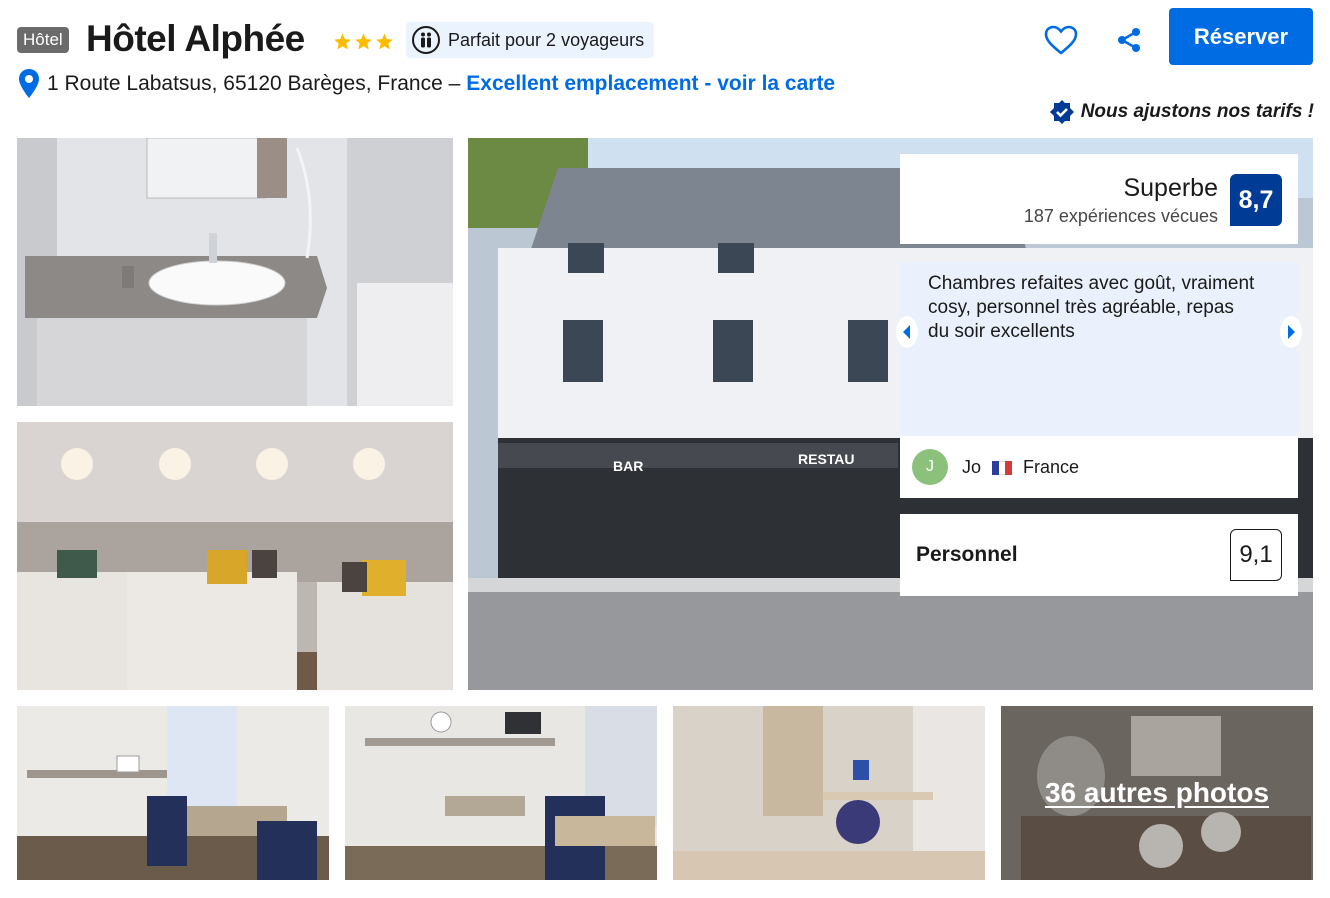 The height and width of the screenshot is (898, 1330). Describe the element at coordinates (1099, 199) in the screenshot. I see `review-score-card: Superbe 187 expériences vécues 8,7` at that location.